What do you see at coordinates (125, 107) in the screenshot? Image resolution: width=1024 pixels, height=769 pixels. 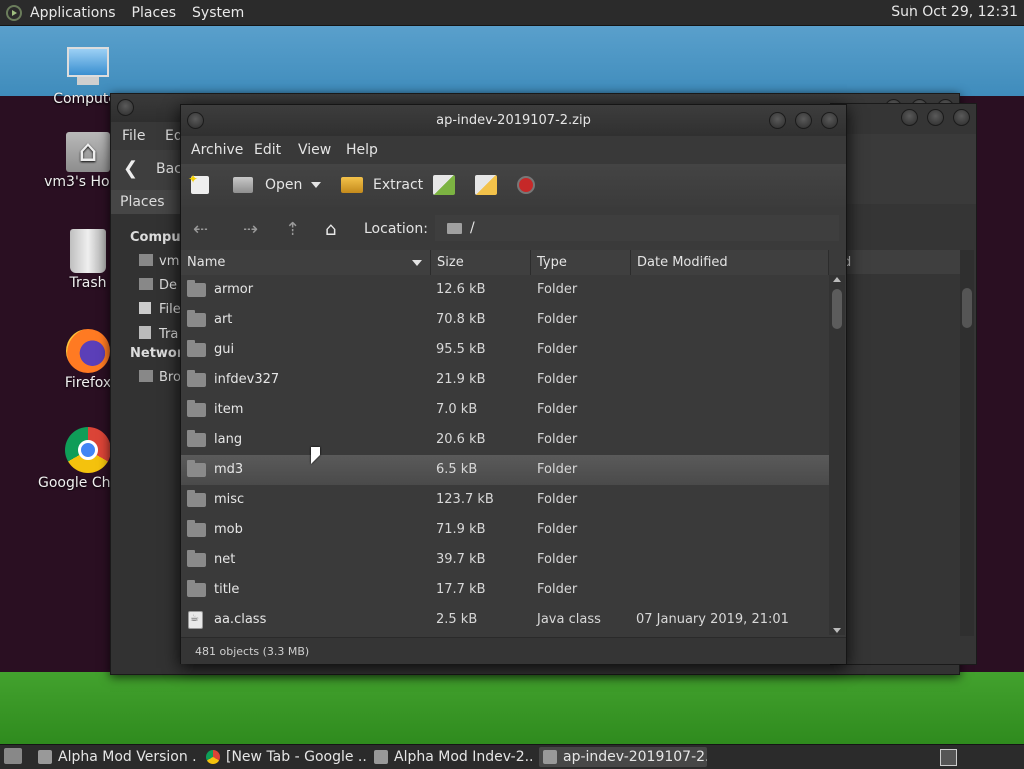 I see `window-menu-icon` at bounding box center [125, 107].